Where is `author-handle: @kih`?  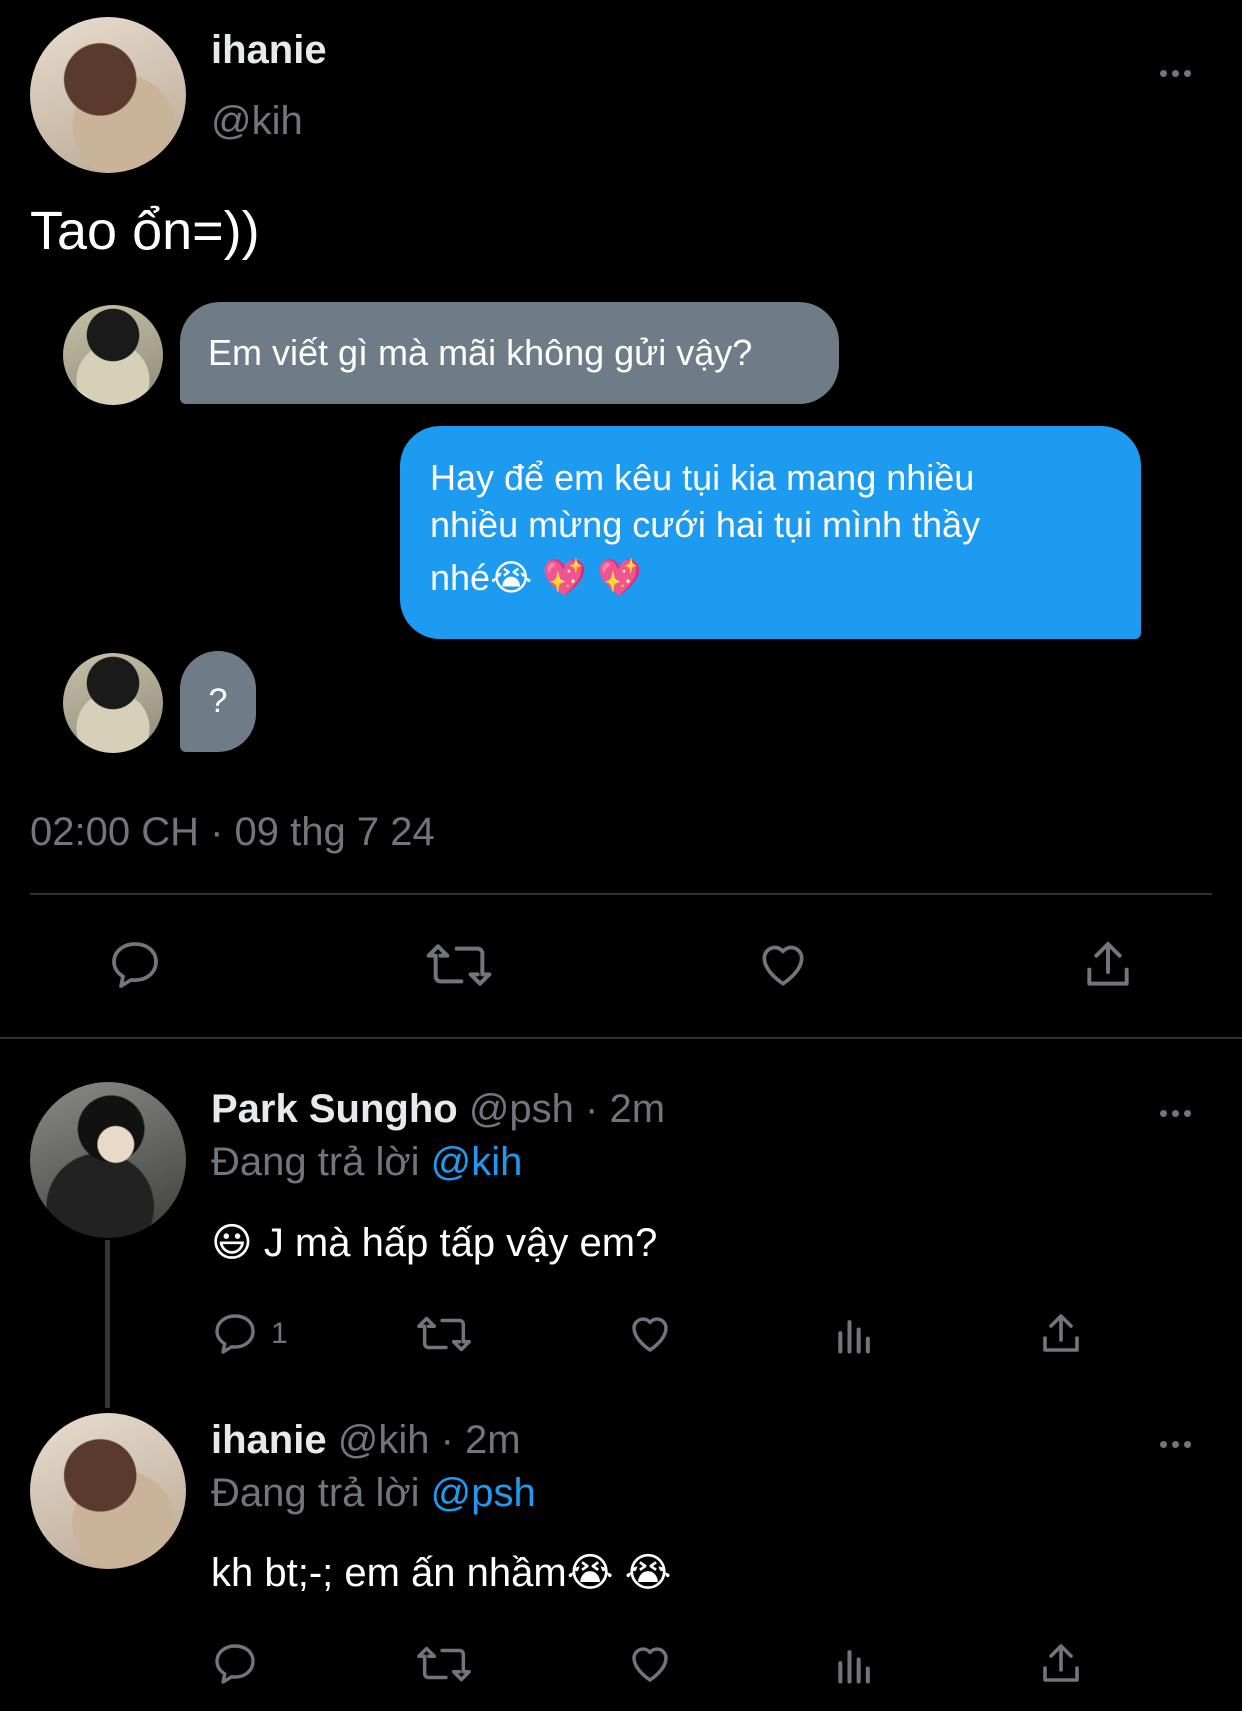
author-handle: @kih is located at coordinates (257, 121).